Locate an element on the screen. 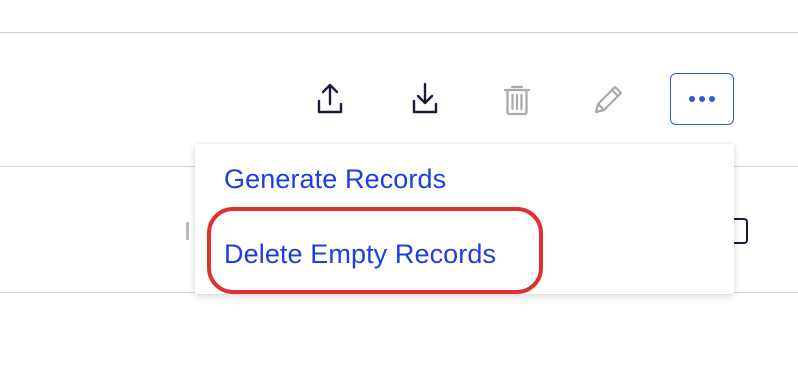 Image resolution: width=798 pixels, height=386 pixels. delete-button is located at coordinates (517, 99).